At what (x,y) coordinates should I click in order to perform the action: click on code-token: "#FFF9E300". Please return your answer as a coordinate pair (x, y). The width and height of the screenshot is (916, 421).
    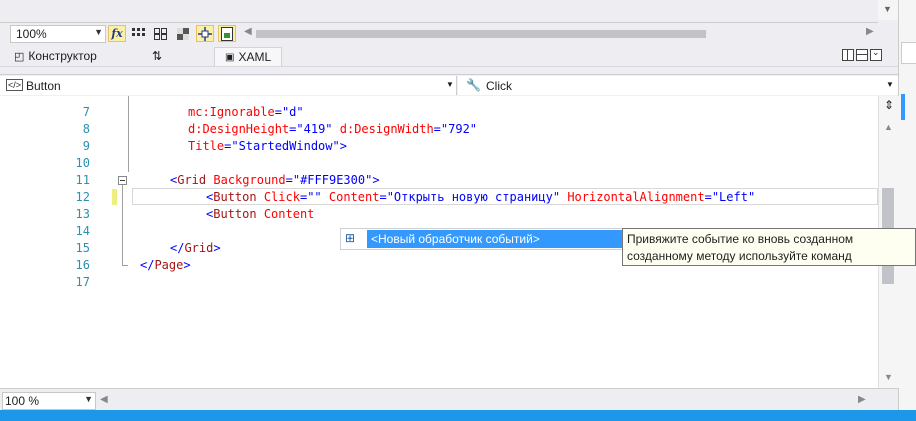
    Looking at the image, I should click on (332, 180).